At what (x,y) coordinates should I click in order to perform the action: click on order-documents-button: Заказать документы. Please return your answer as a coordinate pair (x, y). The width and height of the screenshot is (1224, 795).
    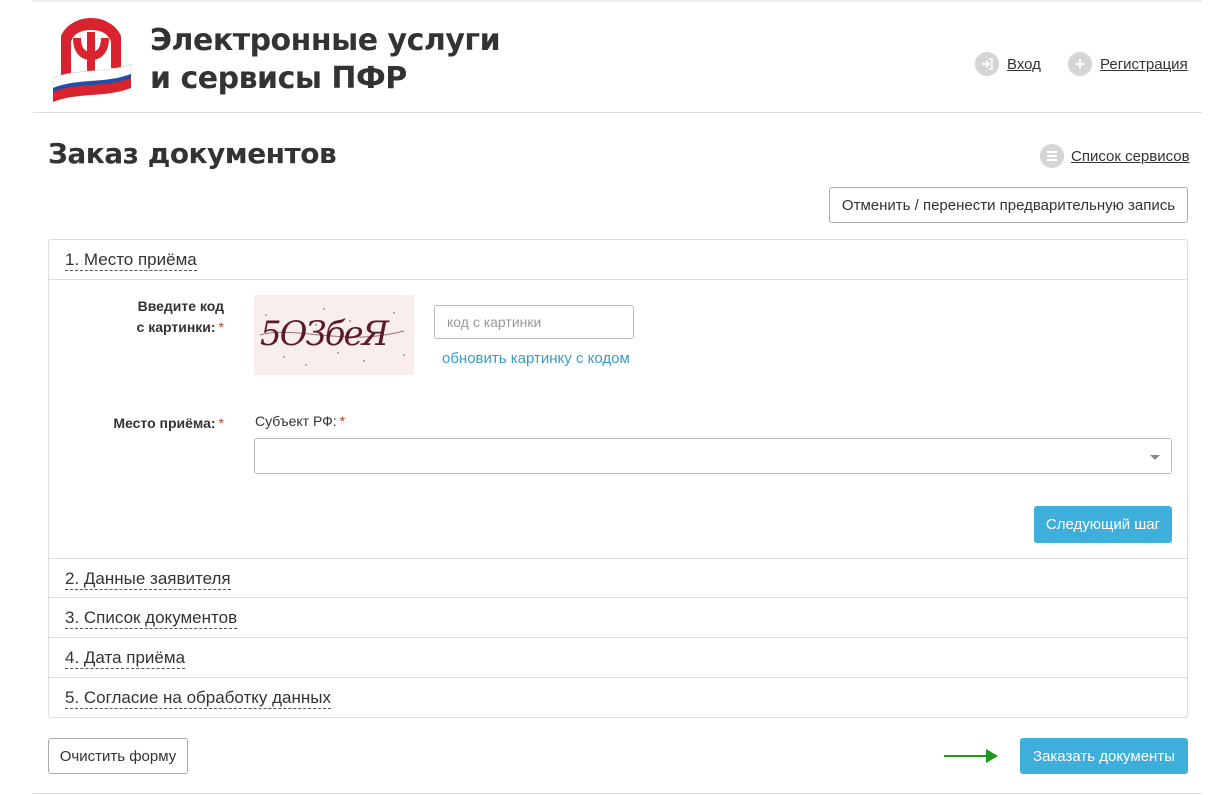
    Looking at the image, I should click on (1104, 756).